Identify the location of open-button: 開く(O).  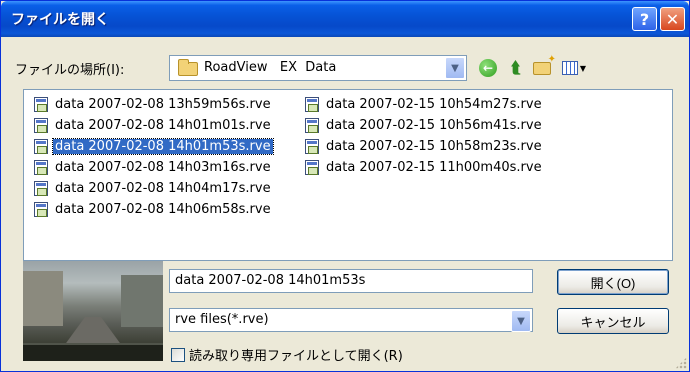
(613, 282).